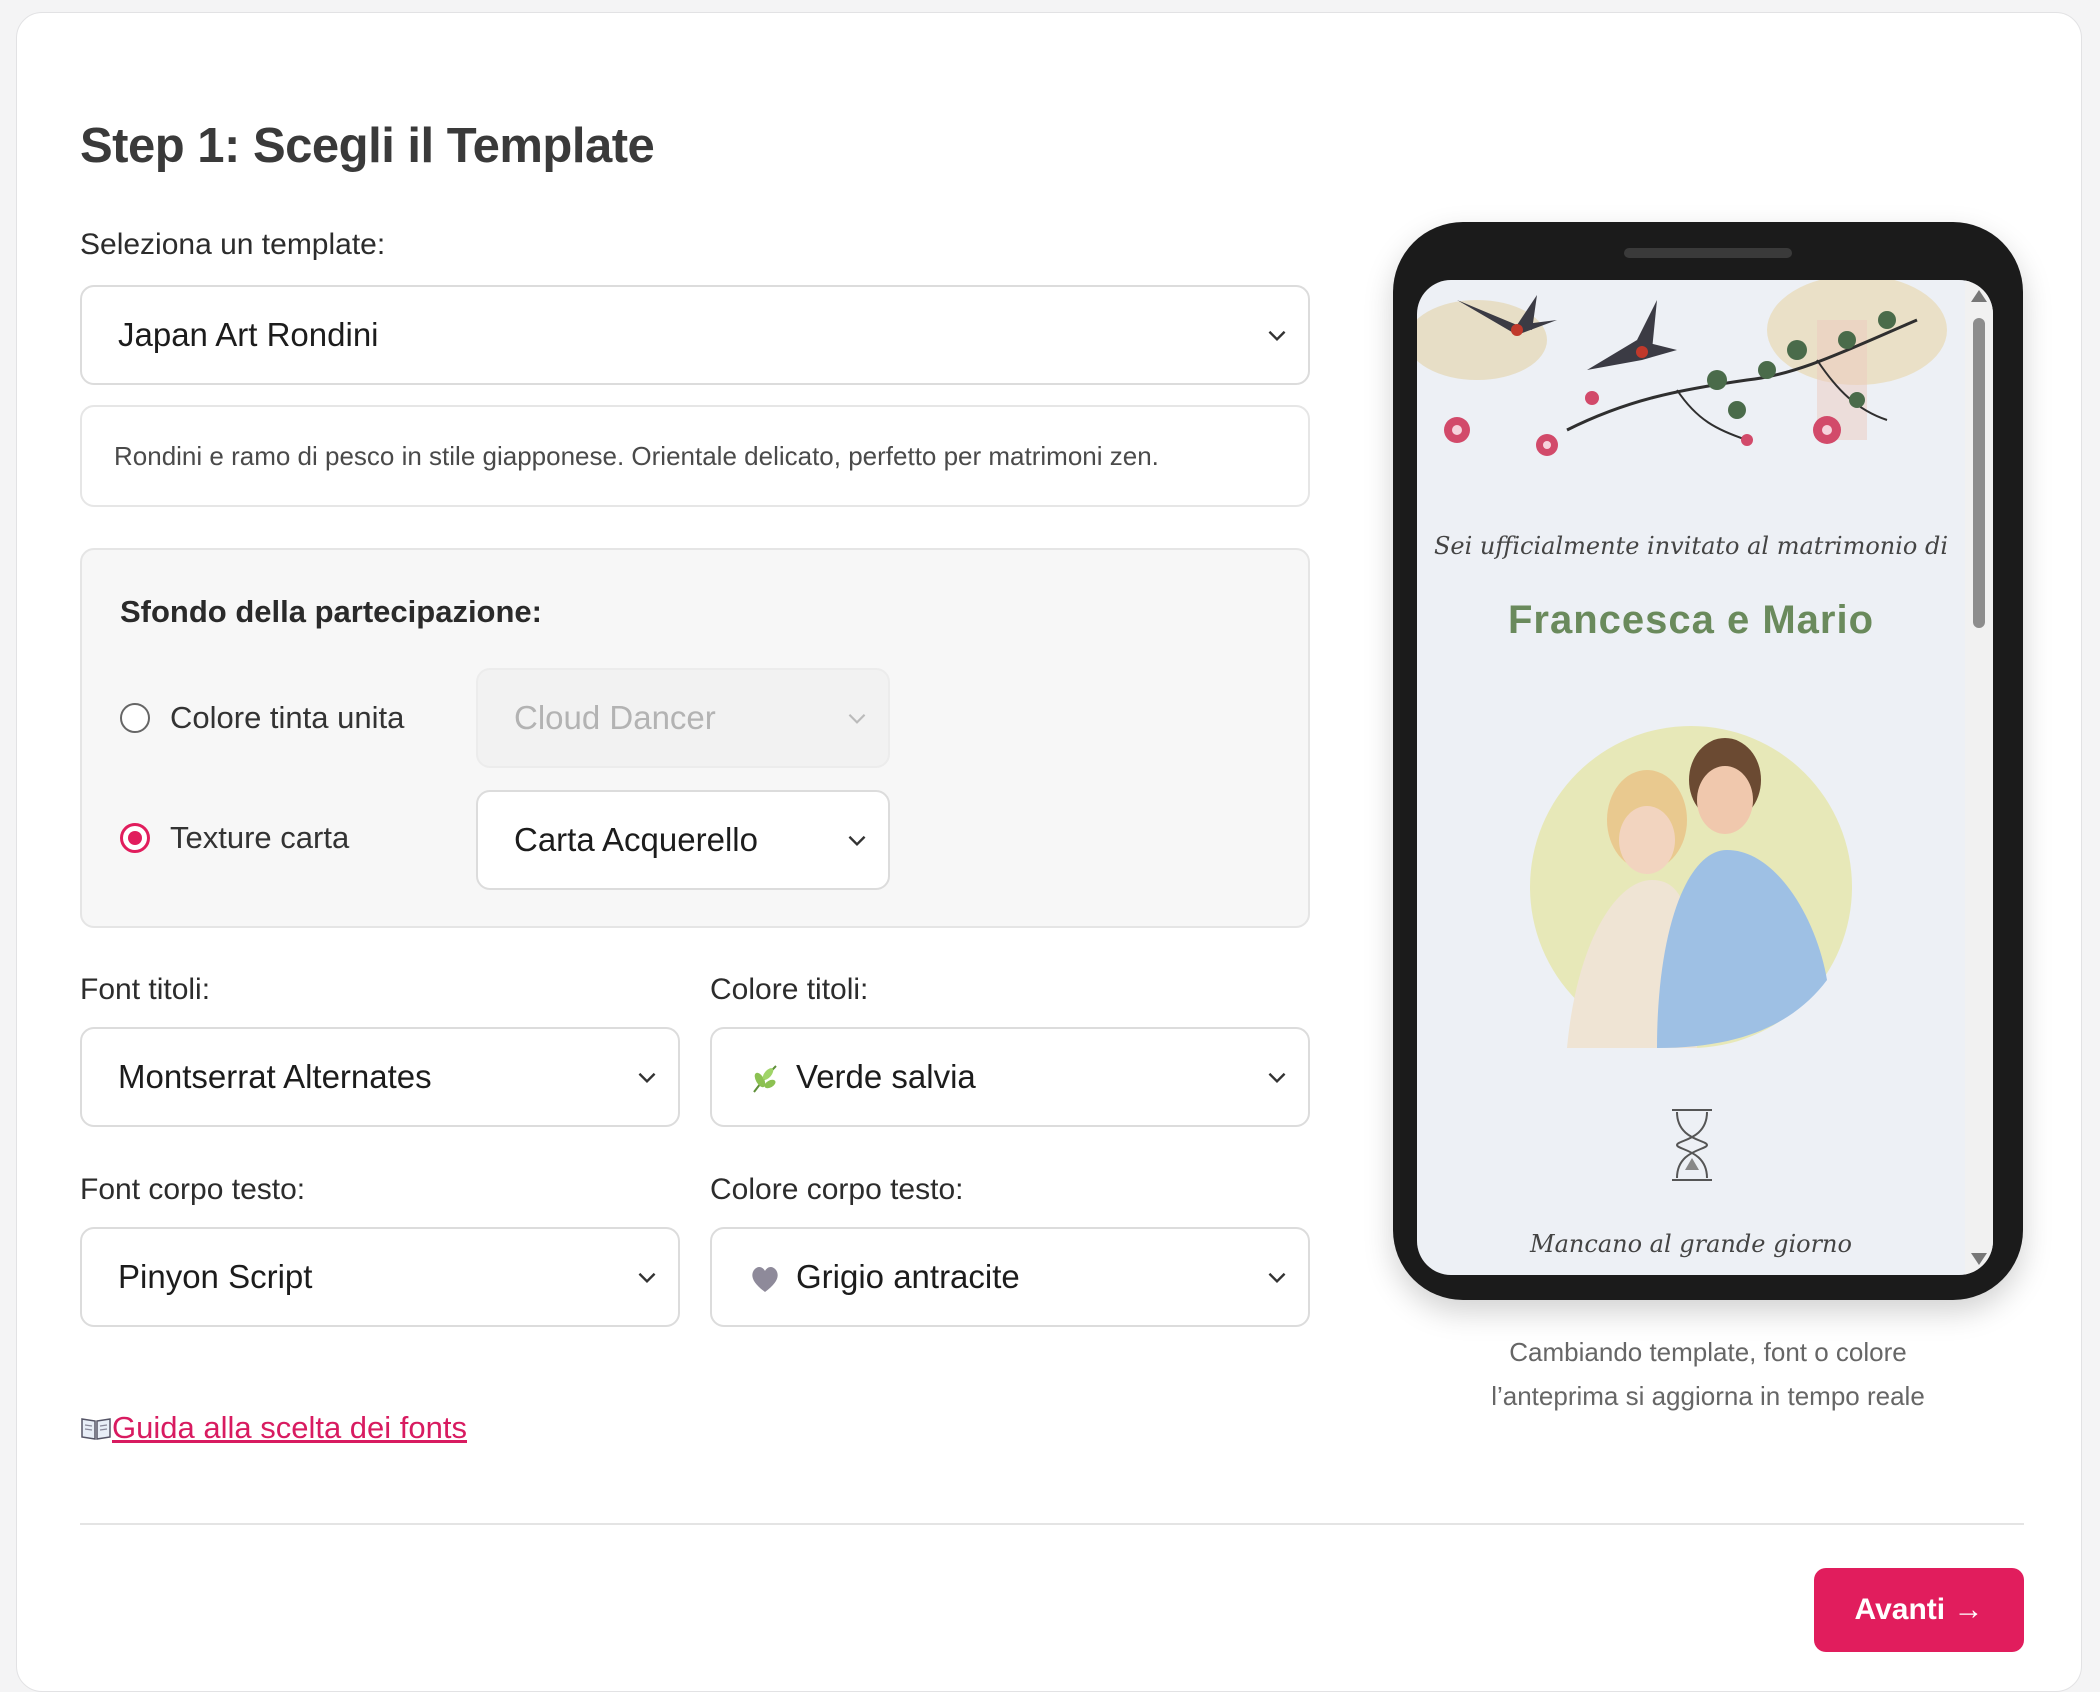 This screenshot has width=2100, height=1692. I want to click on divider, so click(1052, 1524).